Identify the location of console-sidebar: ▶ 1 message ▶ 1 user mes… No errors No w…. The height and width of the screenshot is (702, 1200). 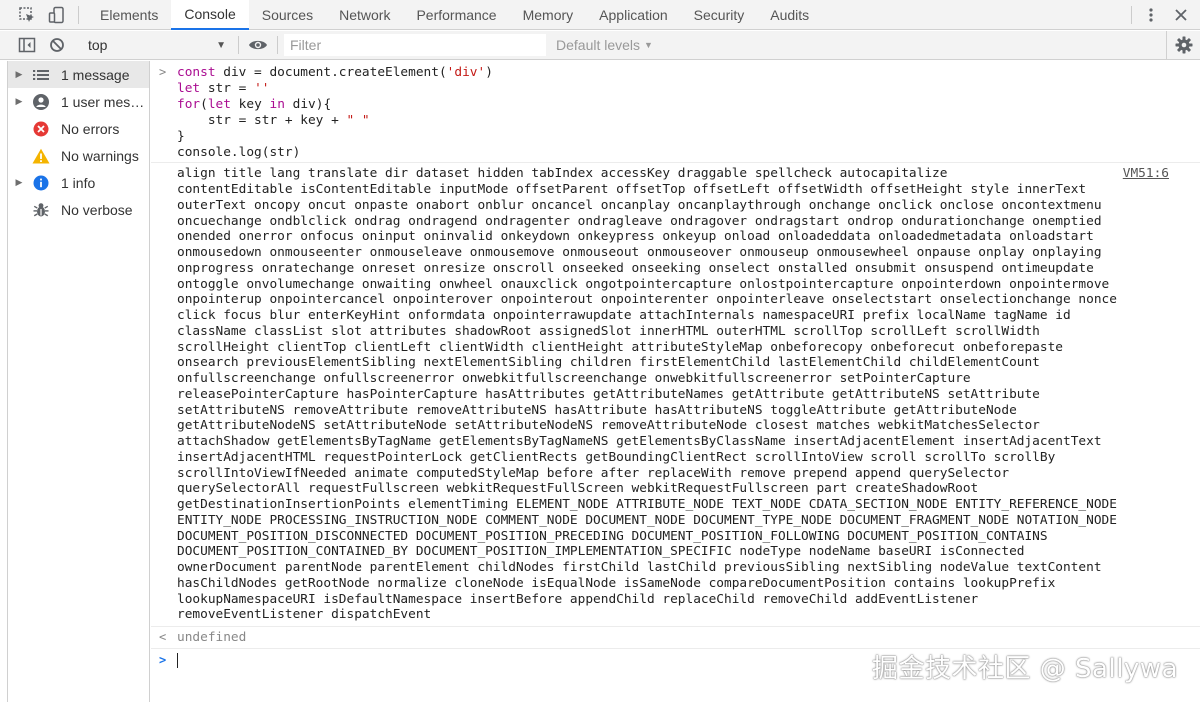
(78, 381).